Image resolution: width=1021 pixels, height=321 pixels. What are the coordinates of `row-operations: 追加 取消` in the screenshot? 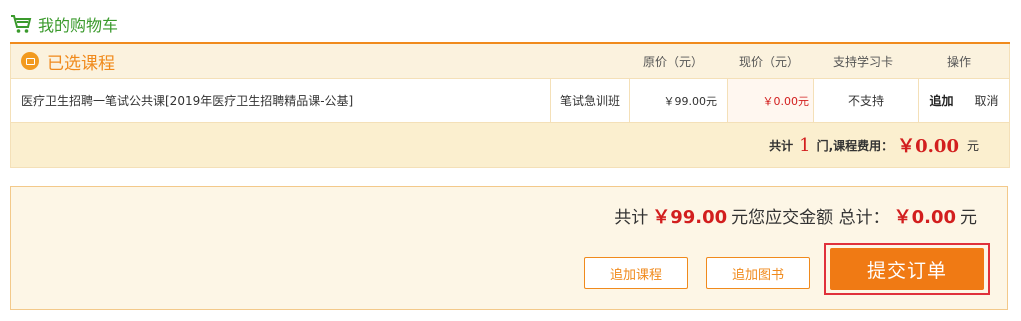 It's located at (963, 100).